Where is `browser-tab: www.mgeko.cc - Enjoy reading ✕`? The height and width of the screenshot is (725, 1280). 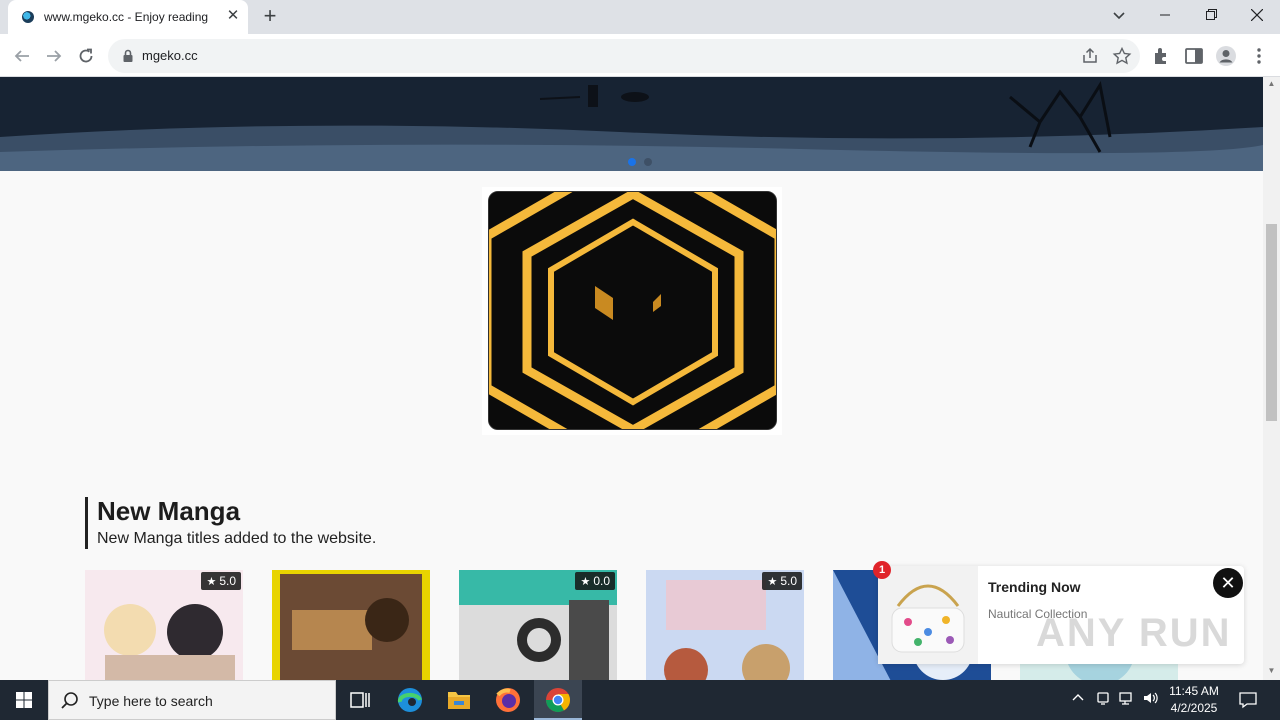 browser-tab: www.mgeko.cc - Enjoy reading ✕ is located at coordinates (128, 17).